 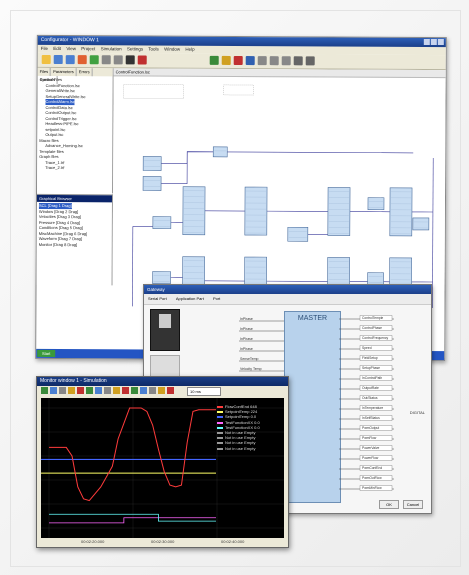 What do you see at coordinates (233, 541) in the screenshot?
I see `x-tick-label: 00:02:40.000` at bounding box center [233, 541].